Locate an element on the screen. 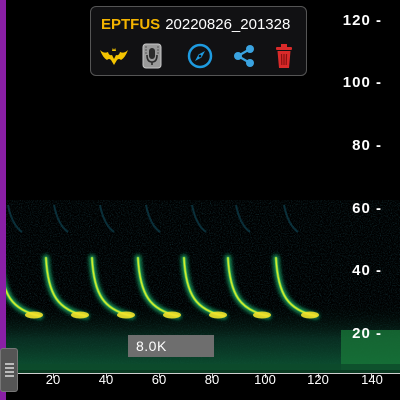  file-name: 20220826_201328 is located at coordinates (228, 24).